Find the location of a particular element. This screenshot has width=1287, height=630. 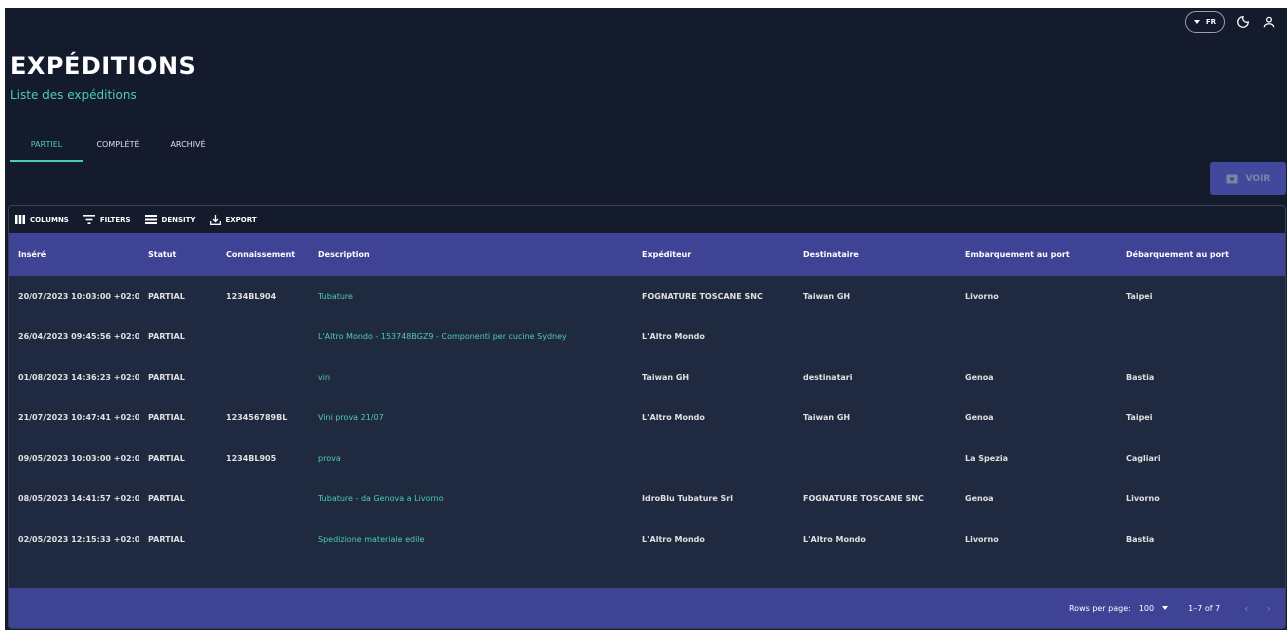

density-label: DENSITY is located at coordinates (178, 219).